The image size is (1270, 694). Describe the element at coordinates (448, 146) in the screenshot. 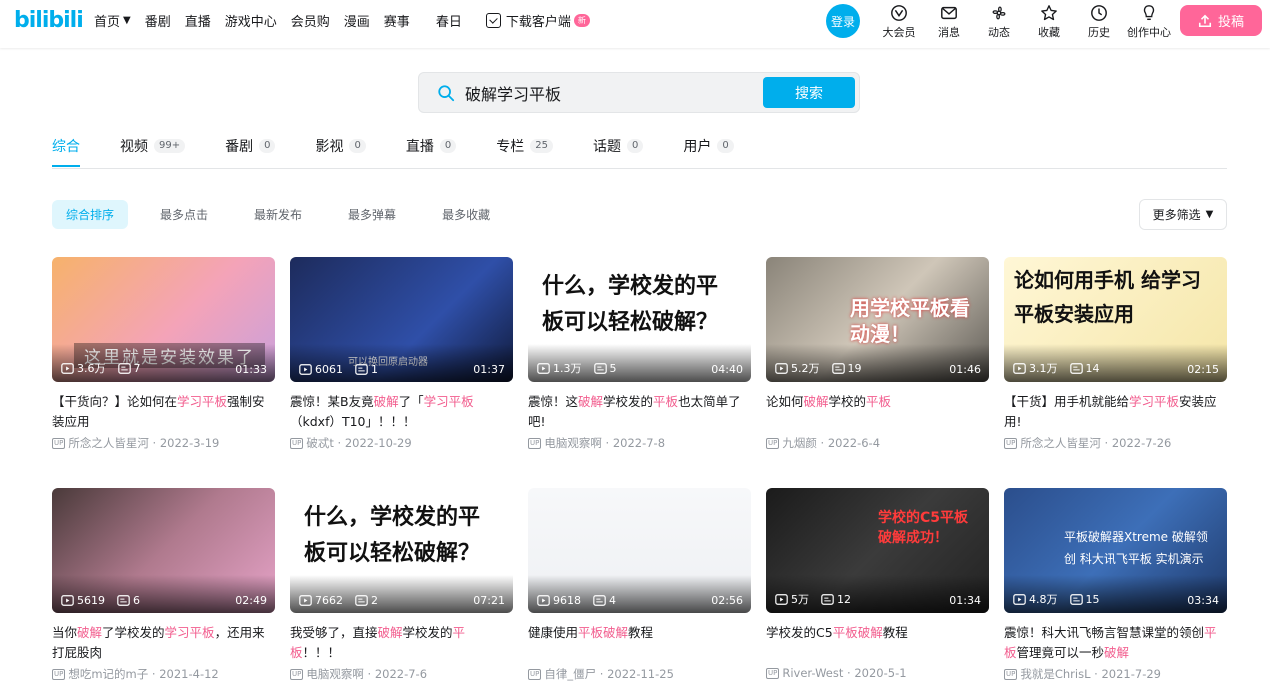

I see `tab-count: 0` at that location.